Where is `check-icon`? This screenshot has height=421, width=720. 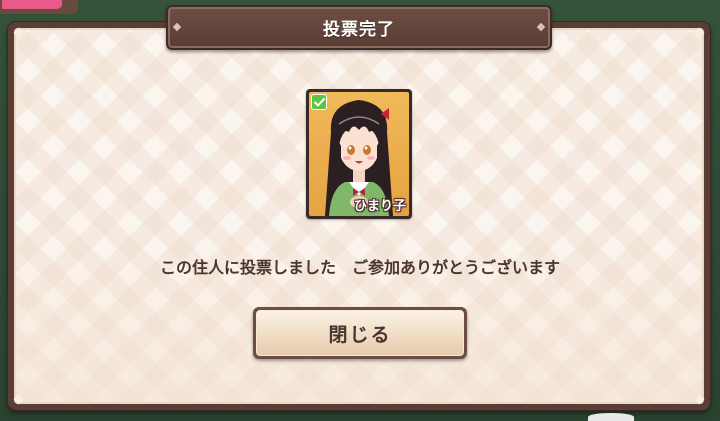
check-icon is located at coordinates (319, 102).